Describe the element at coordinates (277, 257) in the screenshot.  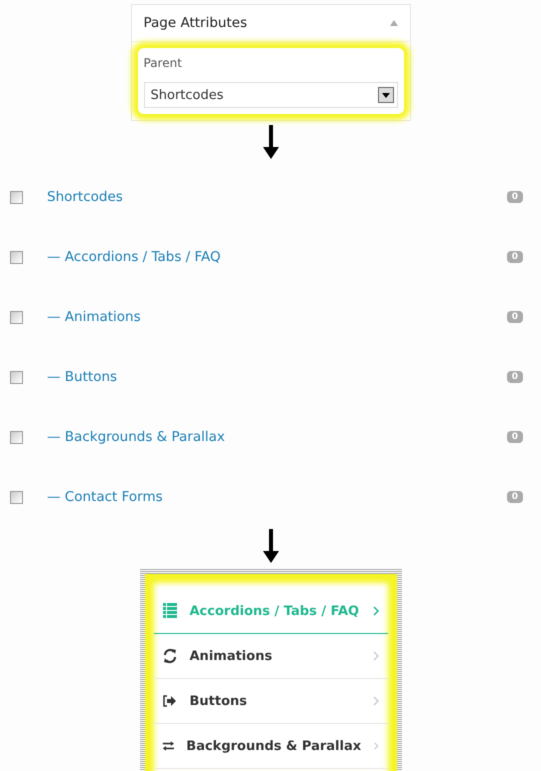
I see `page-title-link: — Accordions / Tabs / FAQ` at that location.